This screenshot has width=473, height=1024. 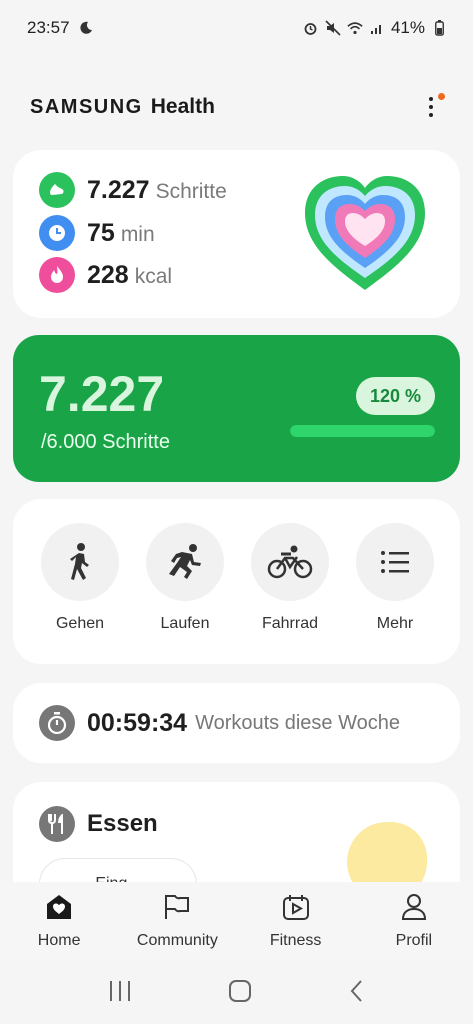 What do you see at coordinates (414, 909) in the screenshot?
I see `person-icon` at bounding box center [414, 909].